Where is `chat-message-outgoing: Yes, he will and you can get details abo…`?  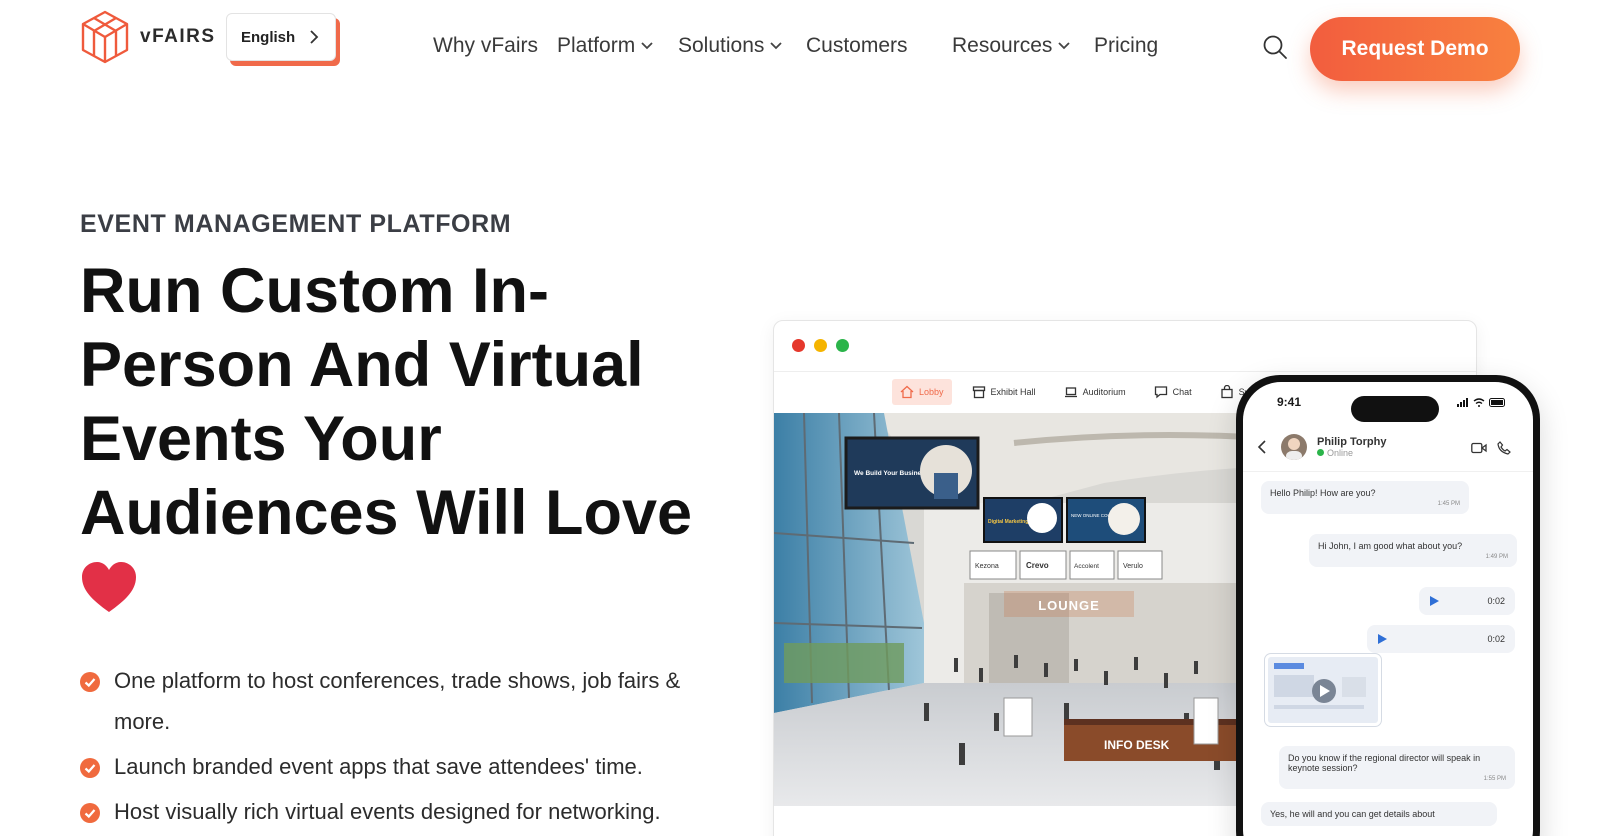
chat-message-outgoing: Yes, he will and you can get details abo… is located at coordinates (1379, 814).